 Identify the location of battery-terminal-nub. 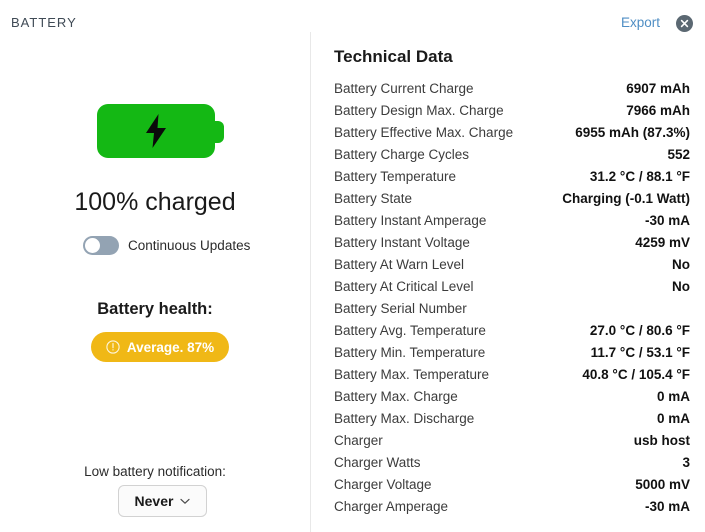
(218, 132).